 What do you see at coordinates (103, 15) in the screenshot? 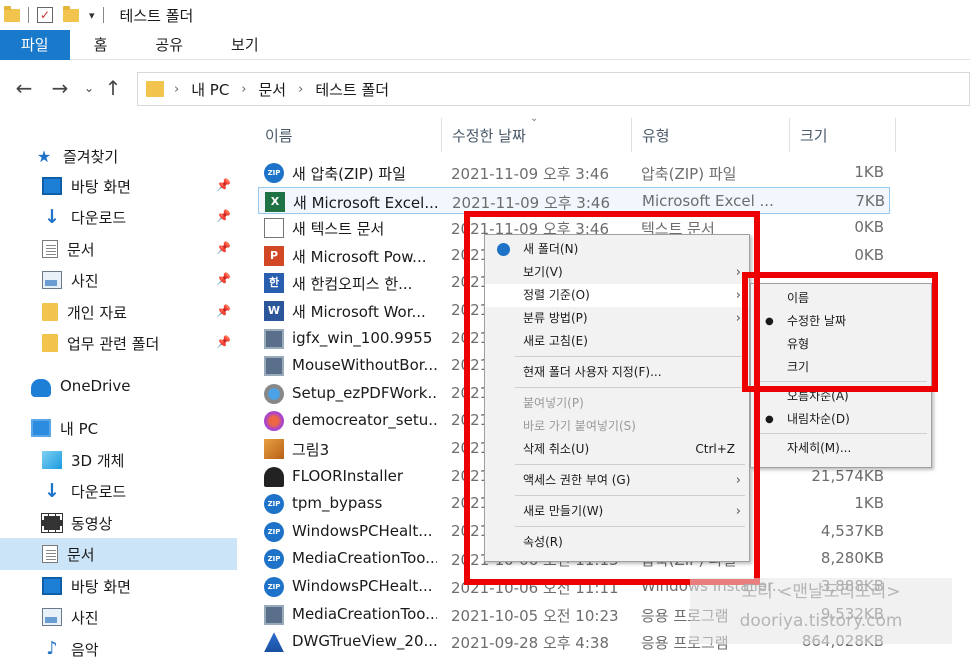
I see `separator` at bounding box center [103, 15].